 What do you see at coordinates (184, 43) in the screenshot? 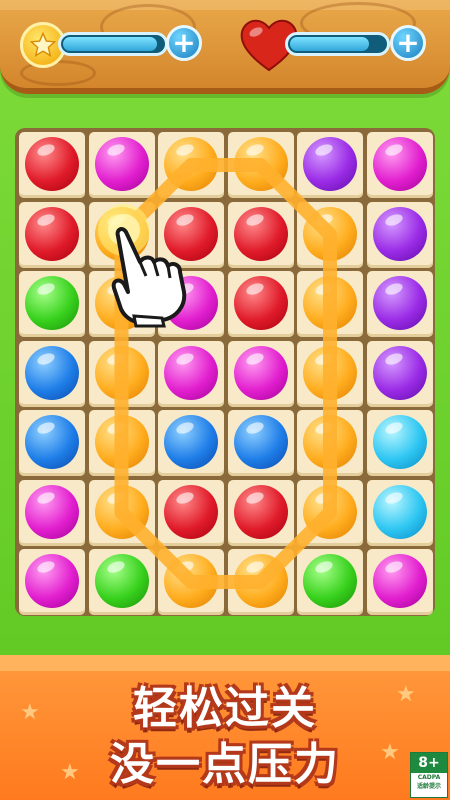
I see `add-stars-button: +` at bounding box center [184, 43].